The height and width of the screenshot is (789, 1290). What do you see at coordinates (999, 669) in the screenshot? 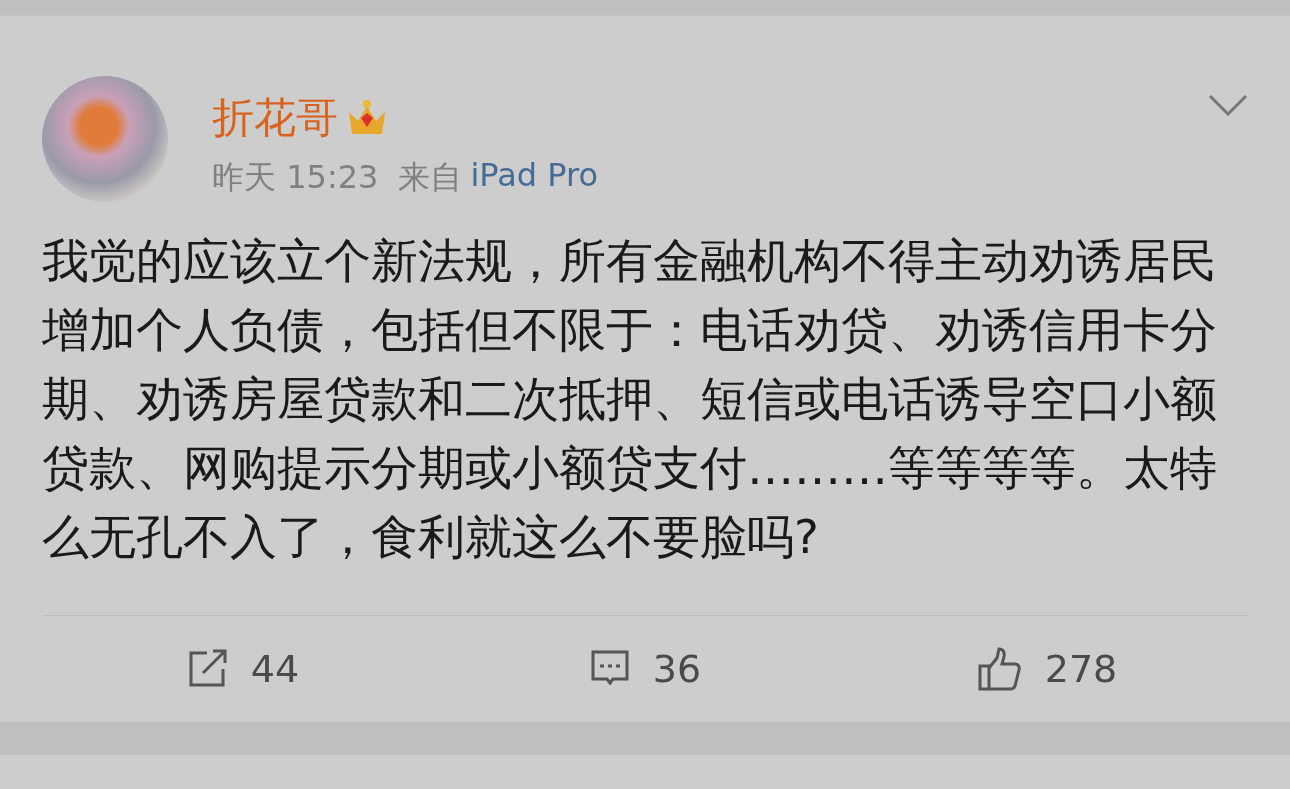
I see `thumbs-up-icon` at bounding box center [999, 669].